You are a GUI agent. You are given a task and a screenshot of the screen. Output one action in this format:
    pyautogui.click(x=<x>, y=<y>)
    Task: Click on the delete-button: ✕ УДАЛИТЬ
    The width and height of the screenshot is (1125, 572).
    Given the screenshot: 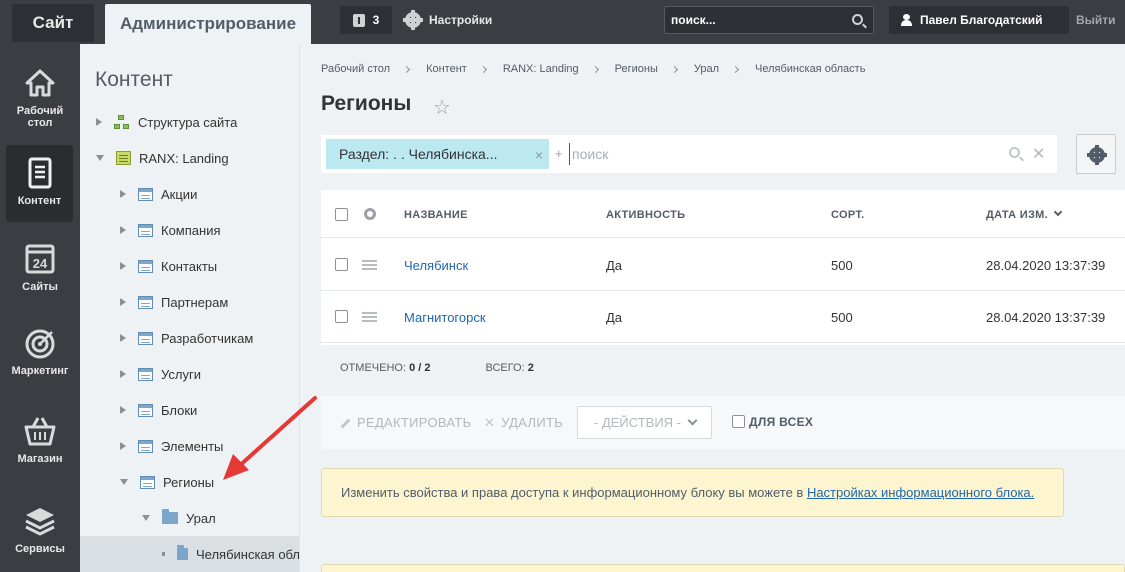 What is the action you would take?
    pyautogui.click(x=523, y=423)
    